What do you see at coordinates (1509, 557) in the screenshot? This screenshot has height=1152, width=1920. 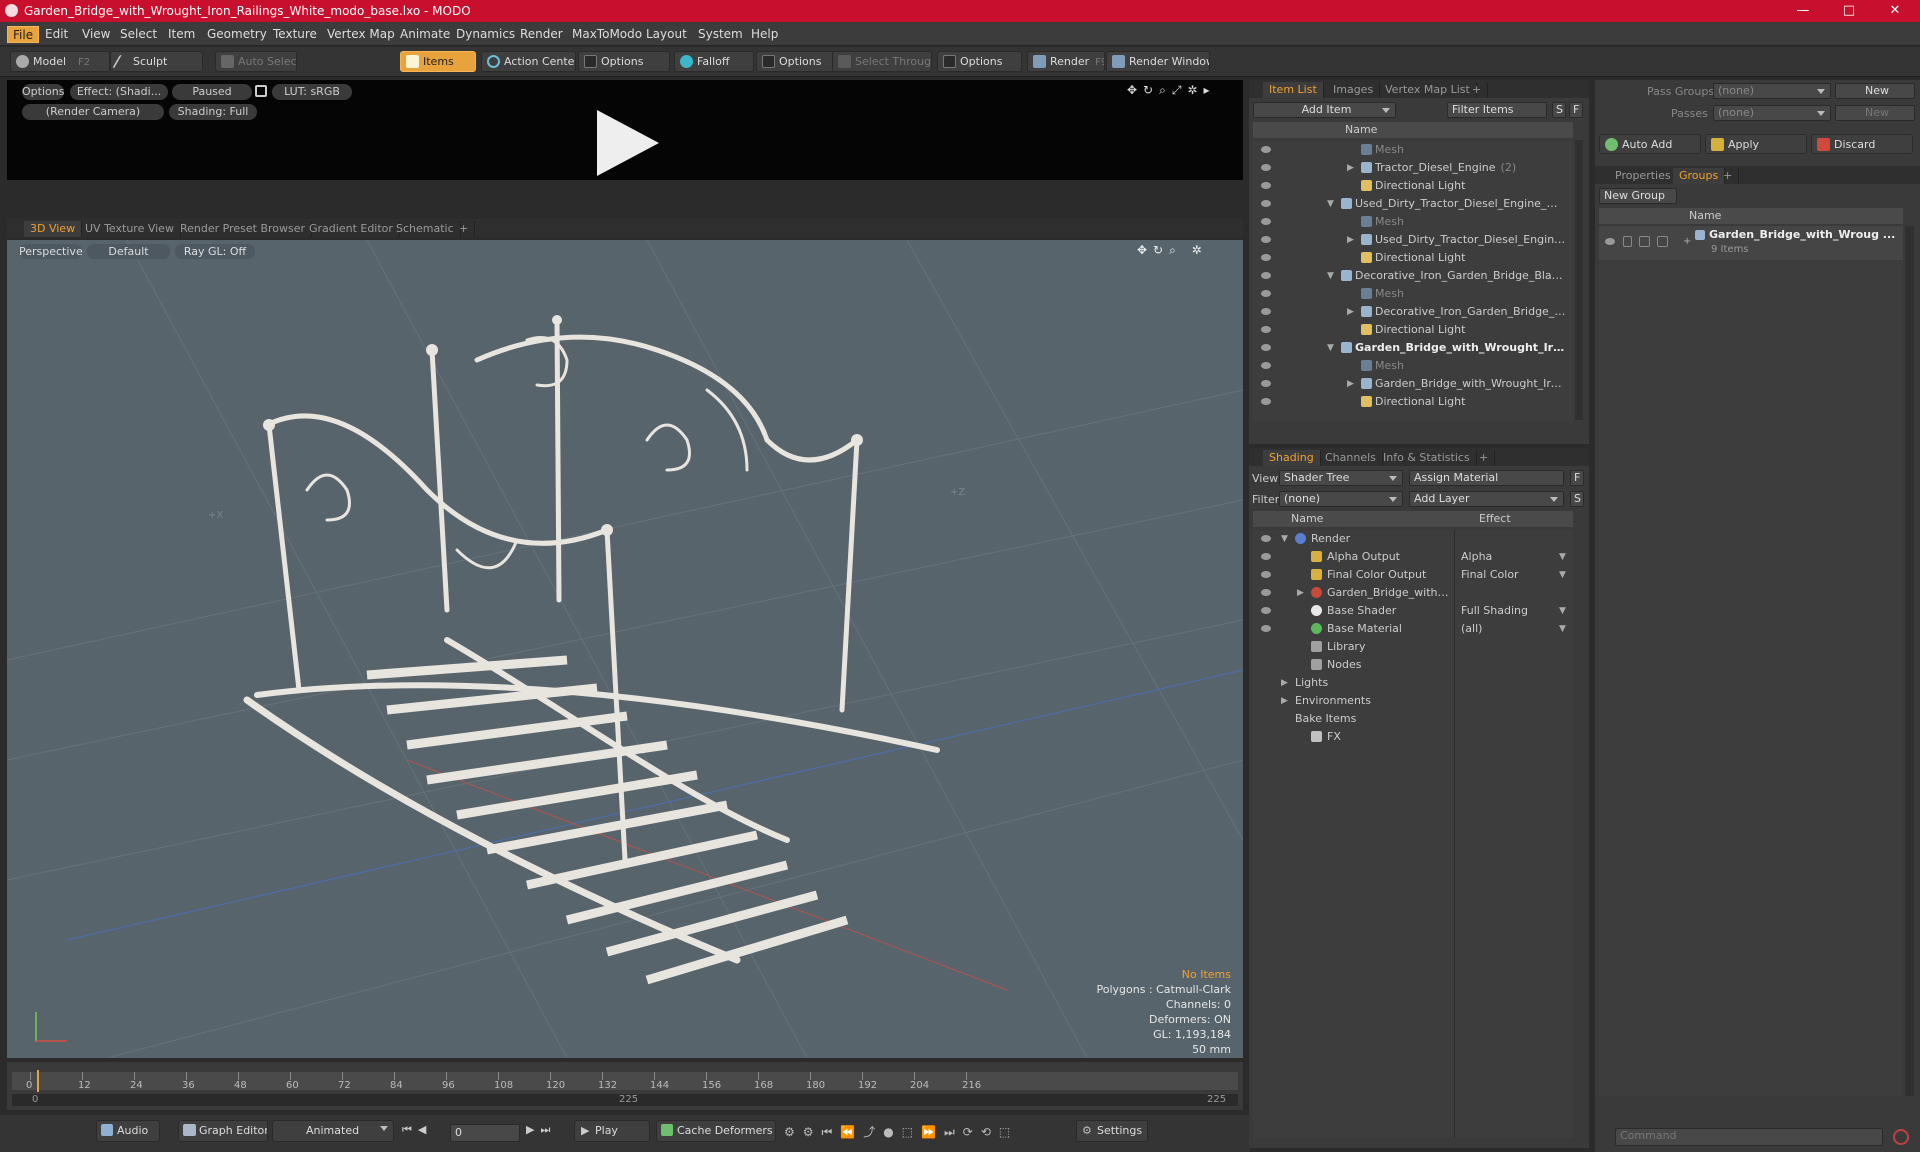 I see `effect-dropdown: Alpha` at bounding box center [1509, 557].